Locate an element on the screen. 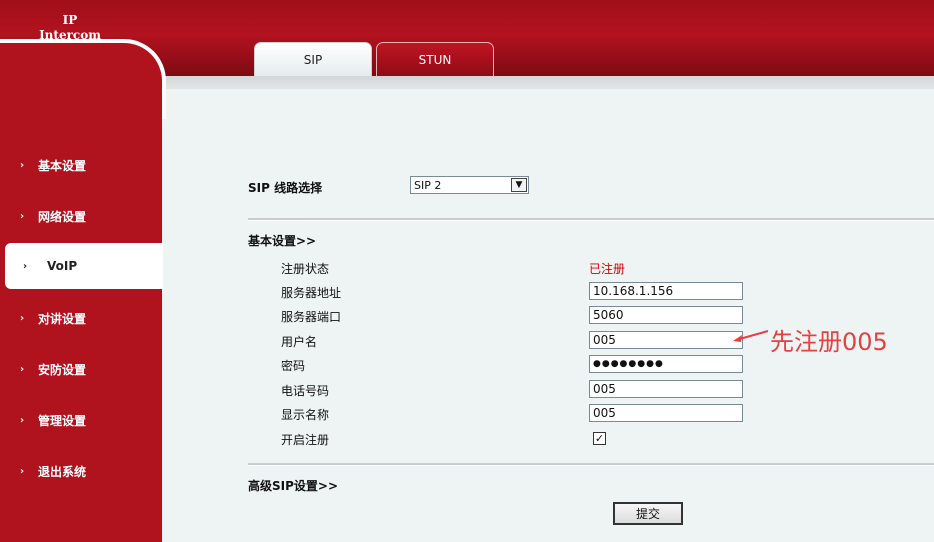 This screenshot has width=934, height=542. sidebar-item-network-settings: › 网络设置 is located at coordinates (81, 216).